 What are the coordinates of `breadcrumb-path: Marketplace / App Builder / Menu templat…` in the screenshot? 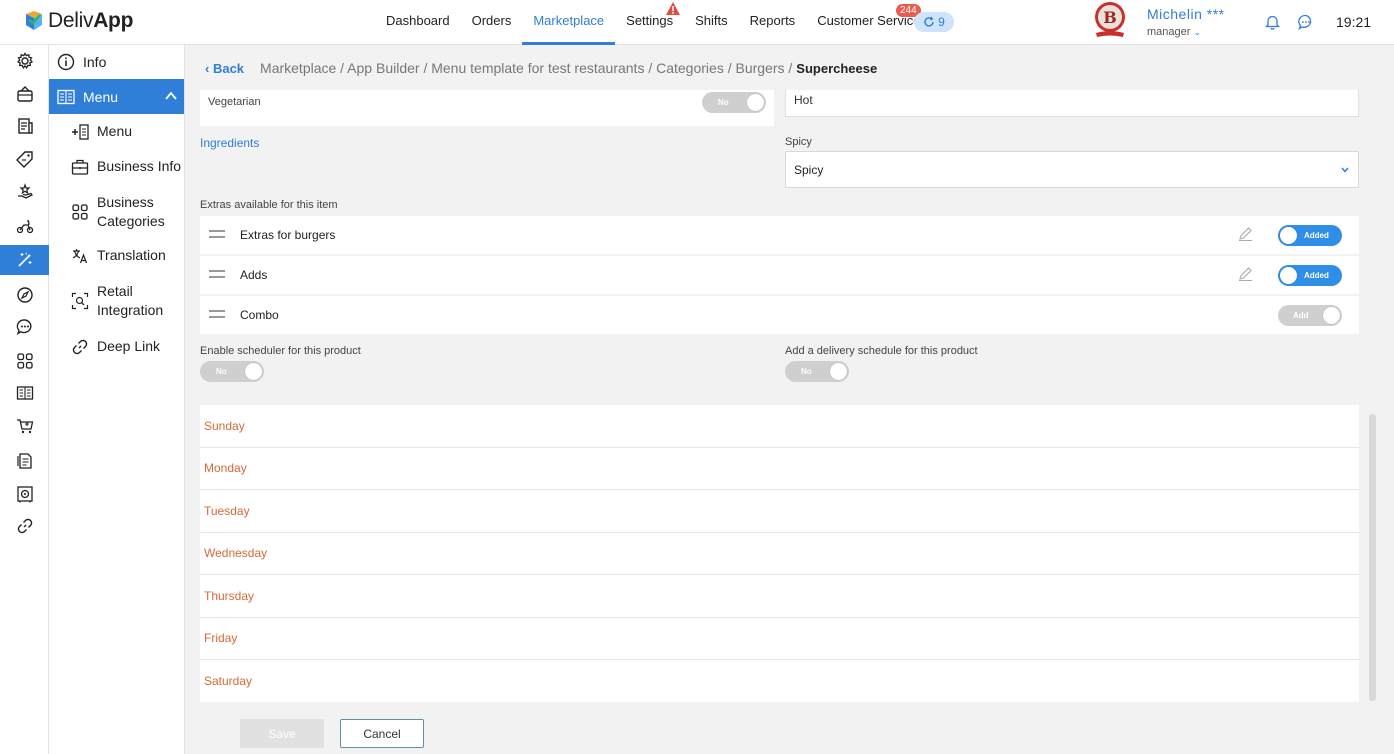 It's located at (526, 68).